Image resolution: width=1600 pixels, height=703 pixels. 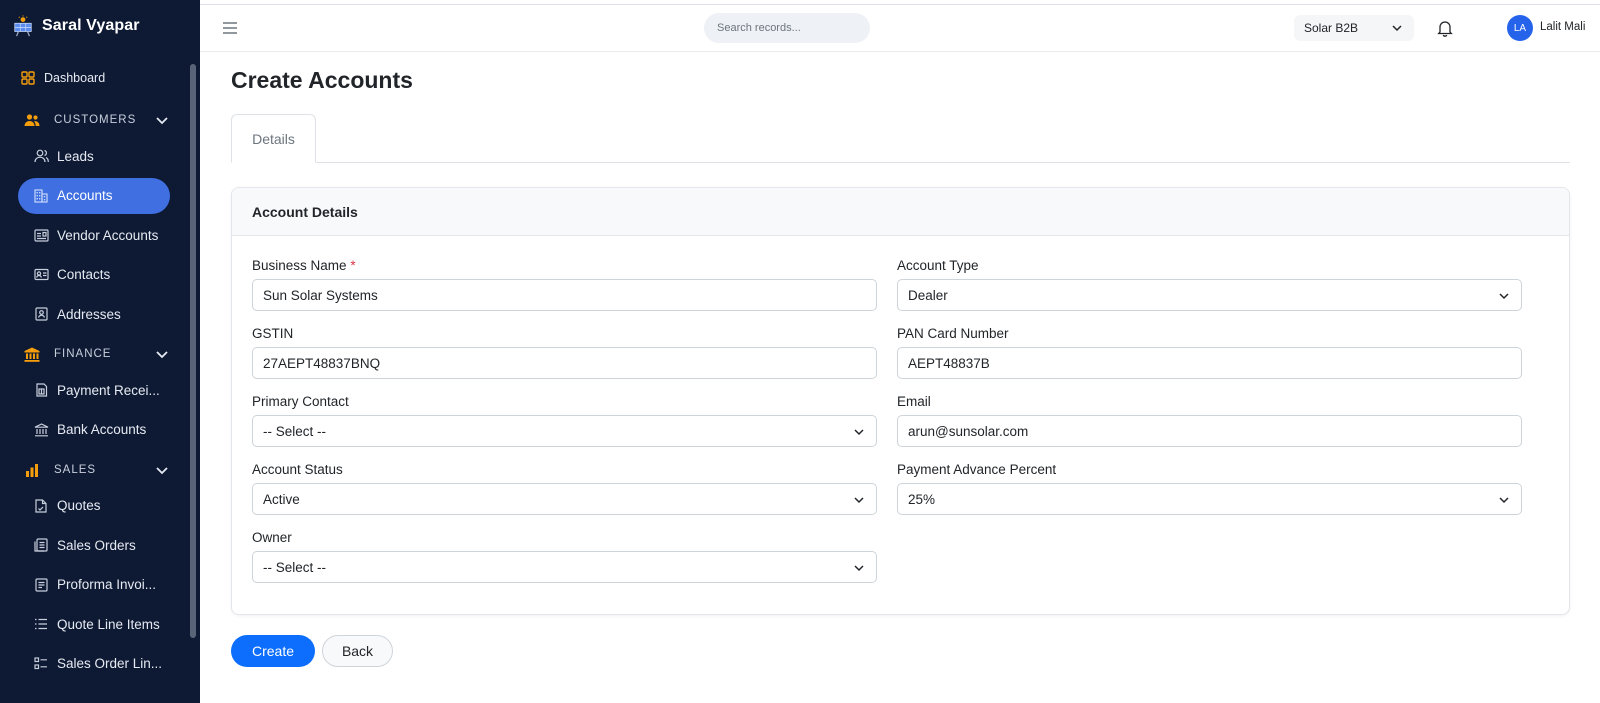 What do you see at coordinates (41, 506) in the screenshot?
I see `quote-document-icon` at bounding box center [41, 506].